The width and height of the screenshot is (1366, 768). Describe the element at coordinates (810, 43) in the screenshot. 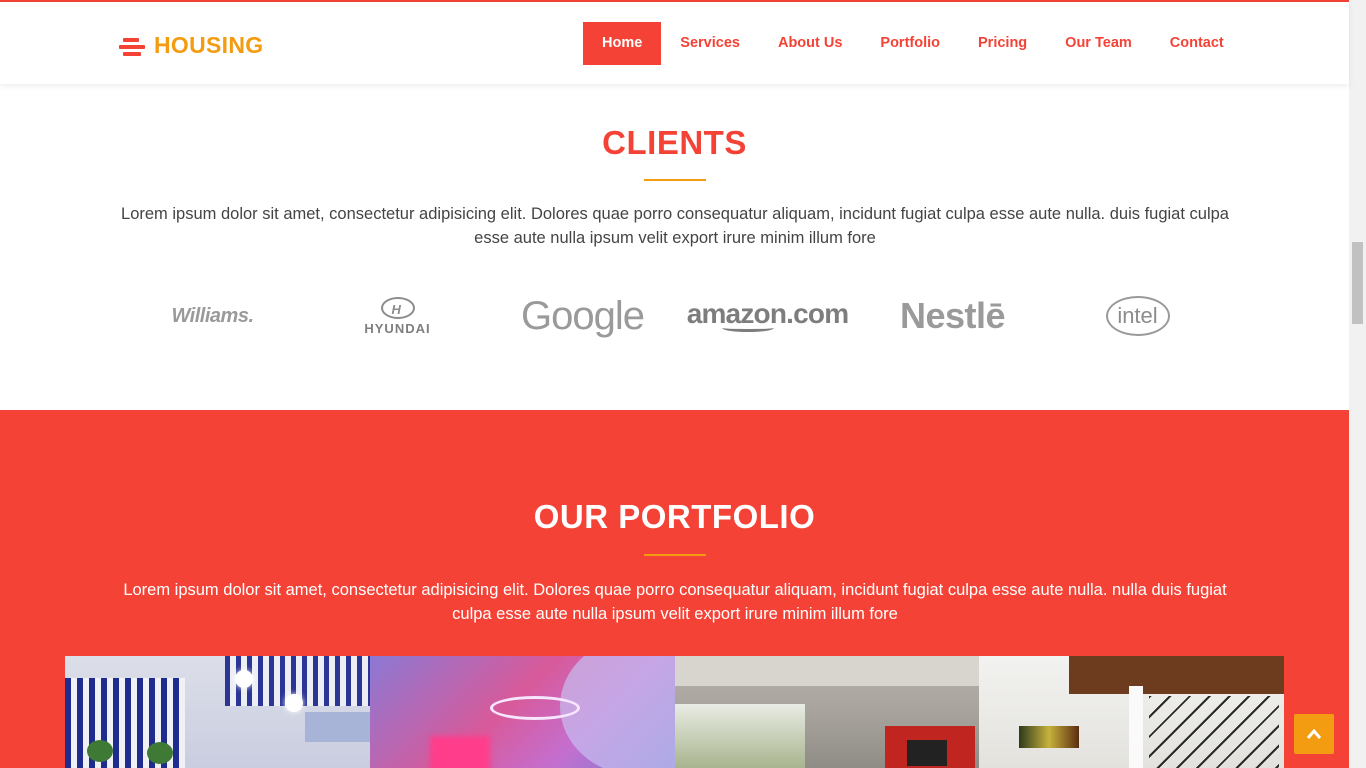

I see `nav-about-us: About Us` at that location.